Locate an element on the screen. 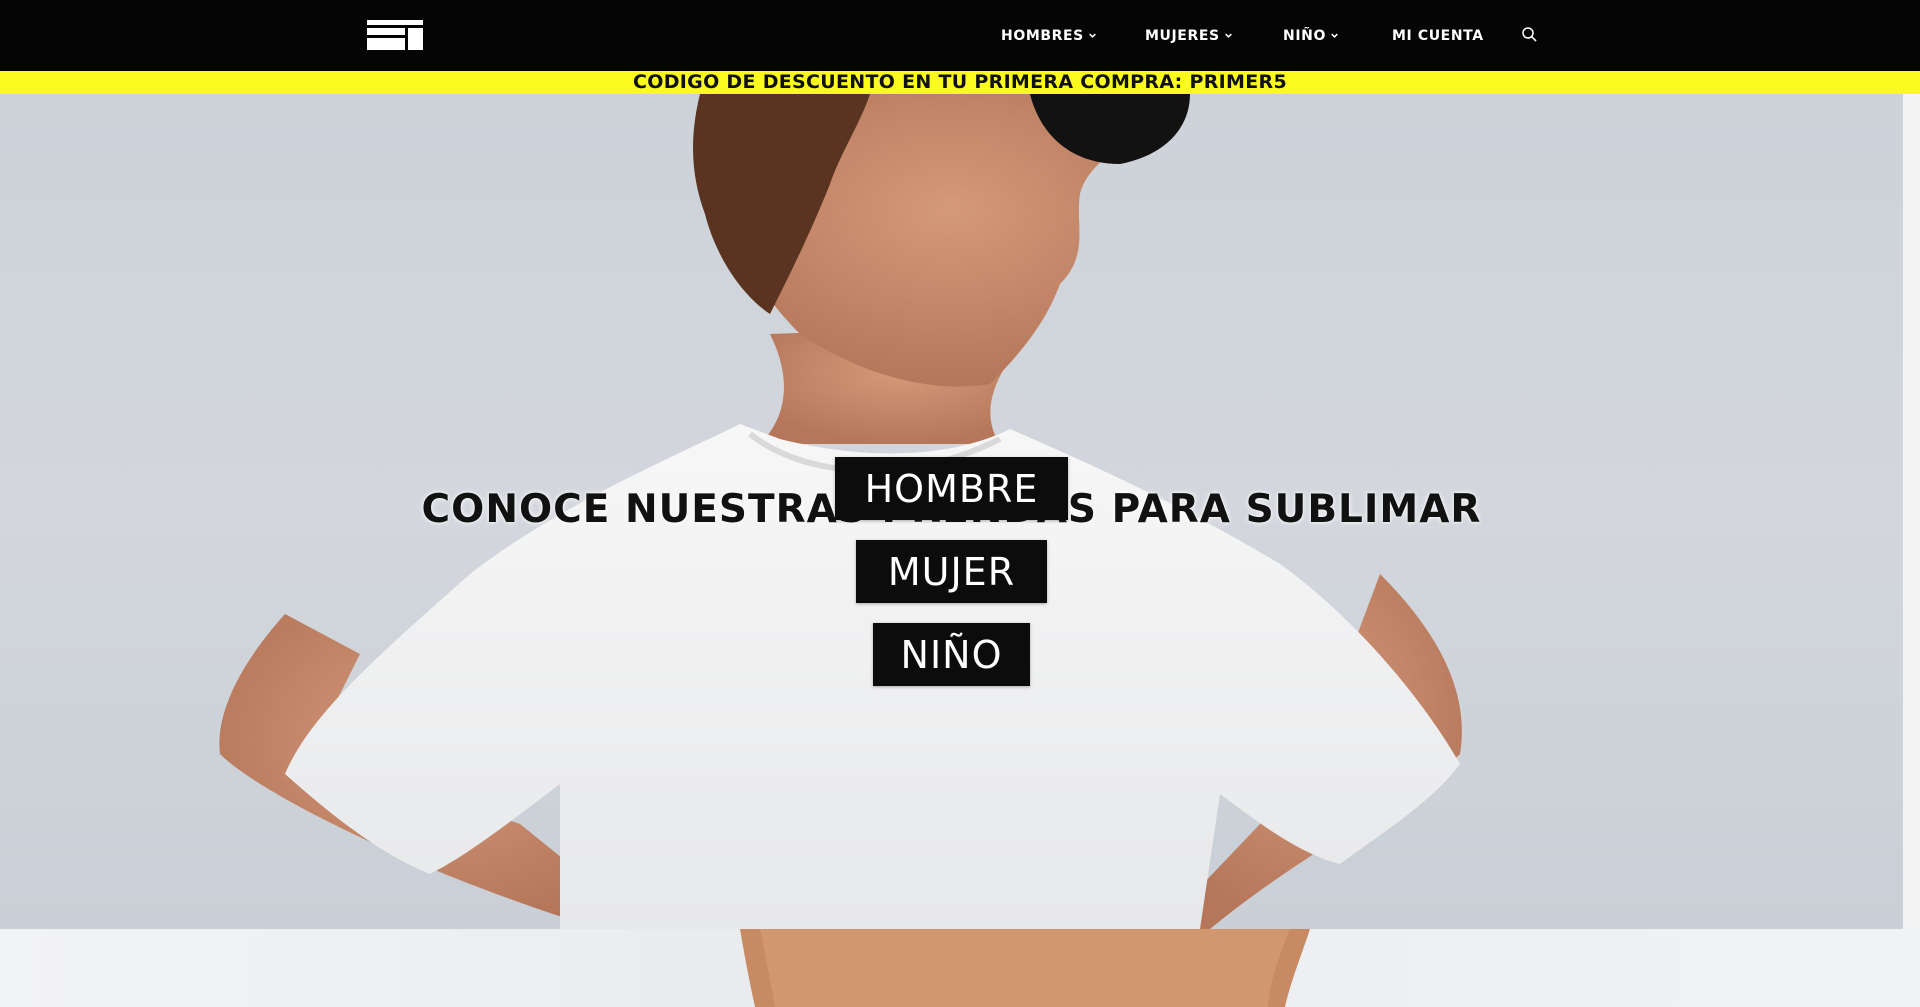 The height and width of the screenshot is (1007, 1920). site-header: HOMBRES MUJERES NIÑO MI CUENTA is located at coordinates (960, 35).